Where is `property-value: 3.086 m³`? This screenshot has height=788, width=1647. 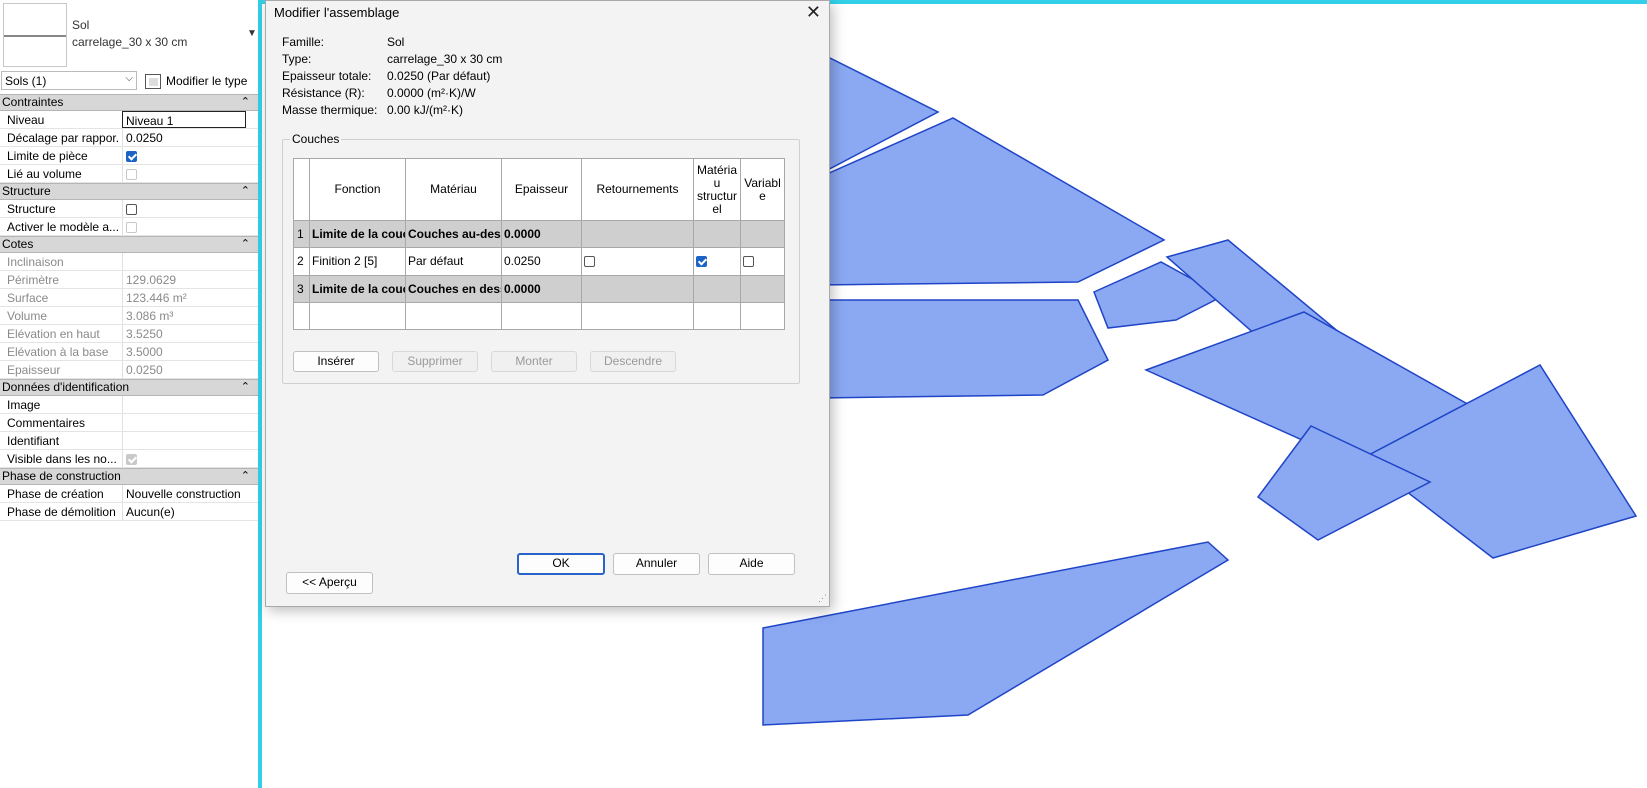 property-value: 3.086 m³ is located at coordinates (184, 315).